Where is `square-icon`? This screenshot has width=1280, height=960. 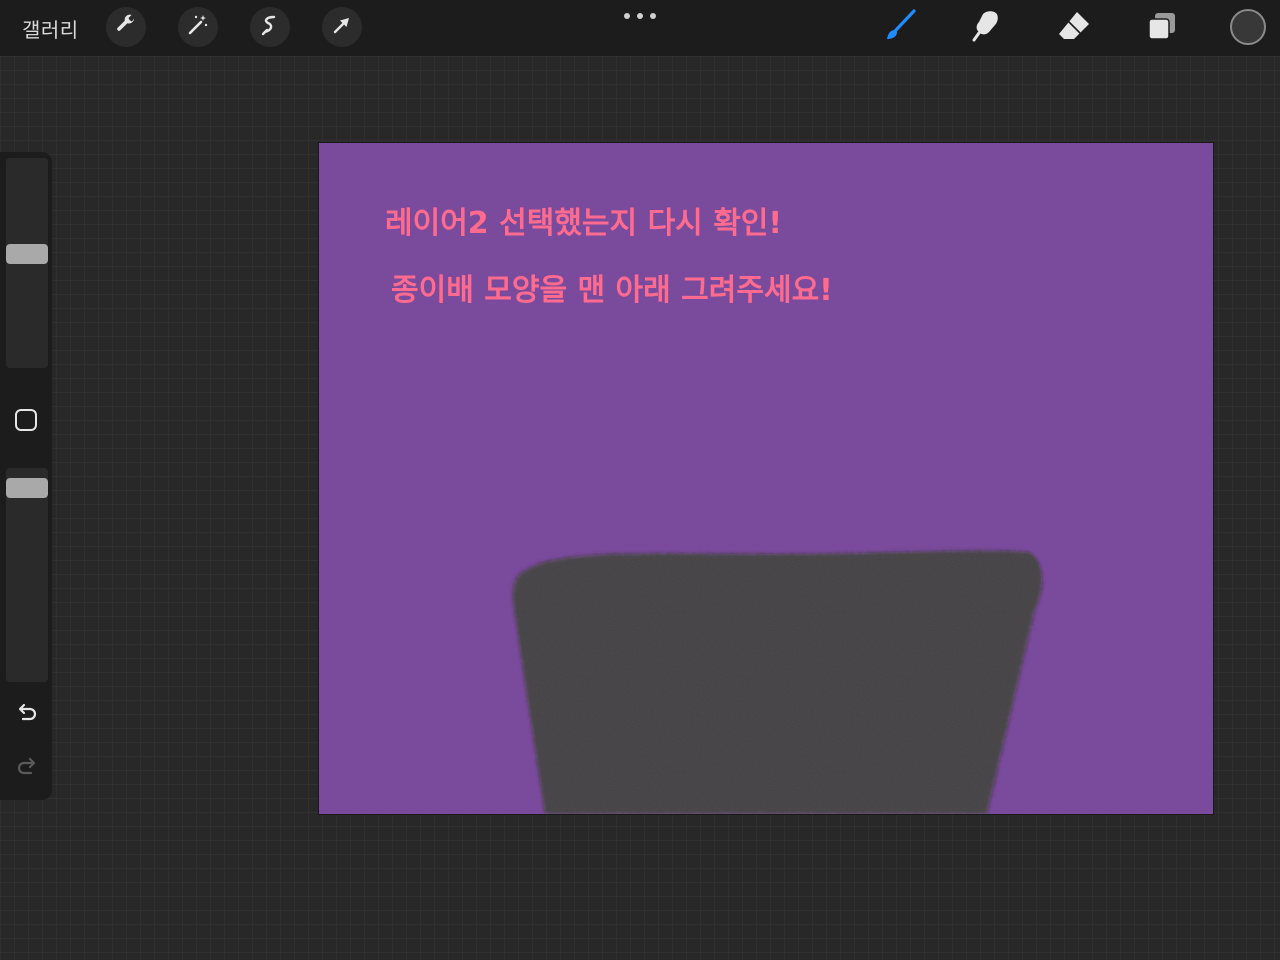 square-icon is located at coordinates (26, 422).